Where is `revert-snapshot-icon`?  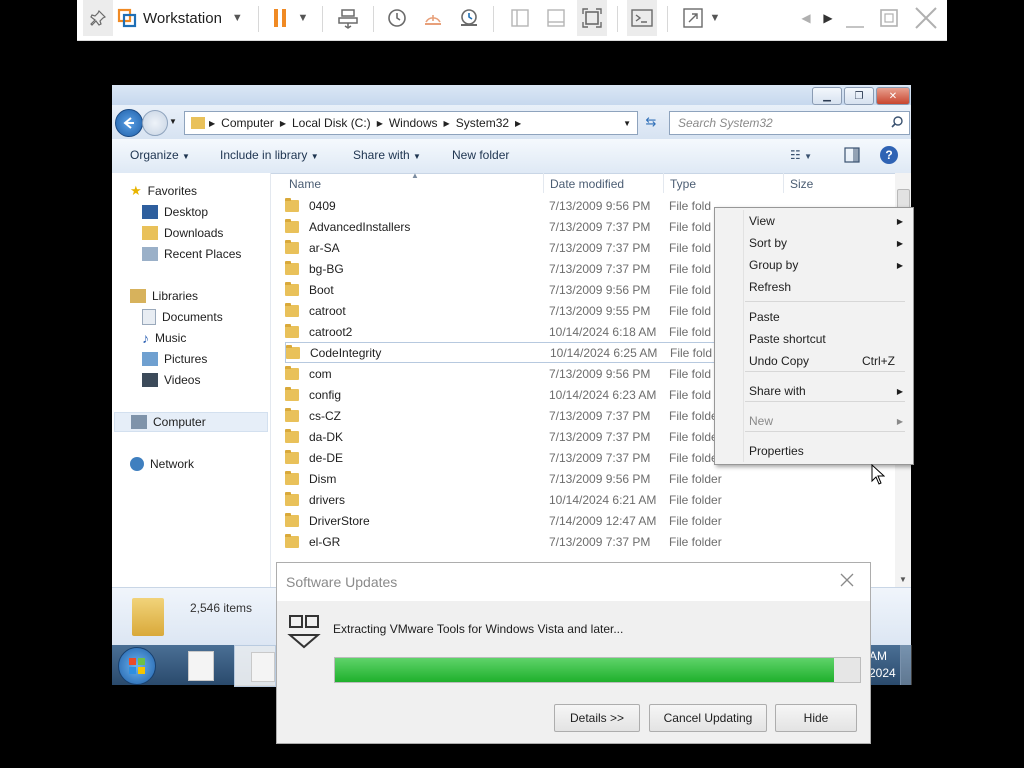 revert-snapshot-icon is located at coordinates (433, 18).